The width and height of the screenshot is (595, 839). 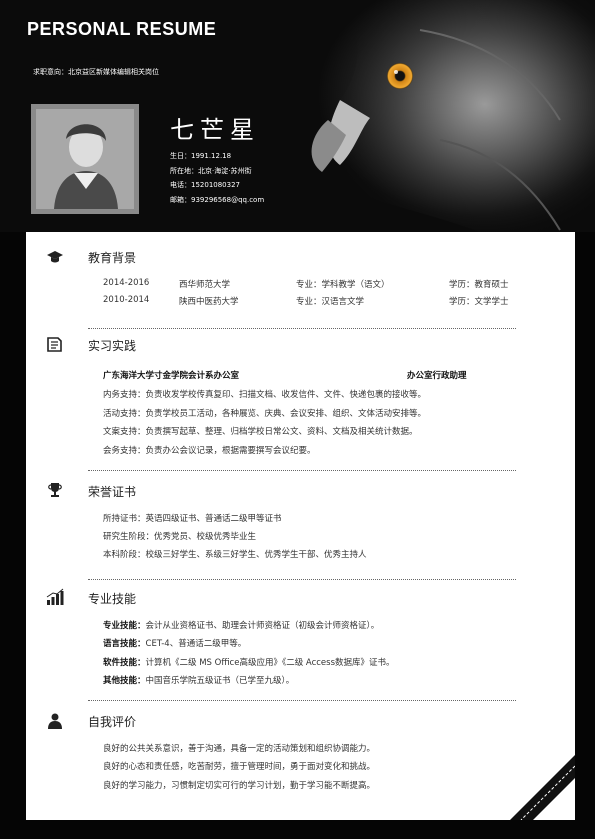 What do you see at coordinates (479, 302) in the screenshot?
I see `edu-degree: 学历：文学学士` at bounding box center [479, 302].